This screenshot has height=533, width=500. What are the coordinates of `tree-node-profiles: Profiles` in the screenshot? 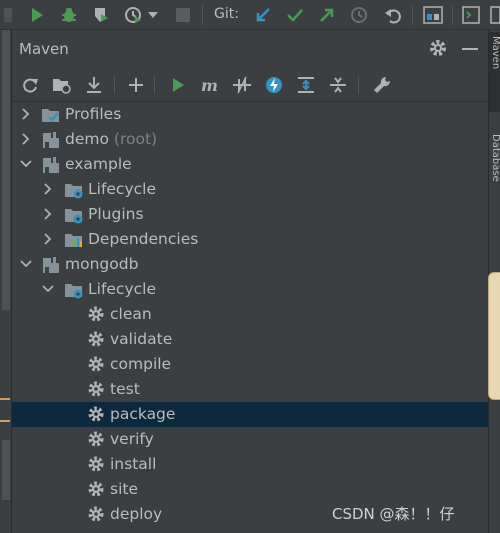 It's located at (250, 114).